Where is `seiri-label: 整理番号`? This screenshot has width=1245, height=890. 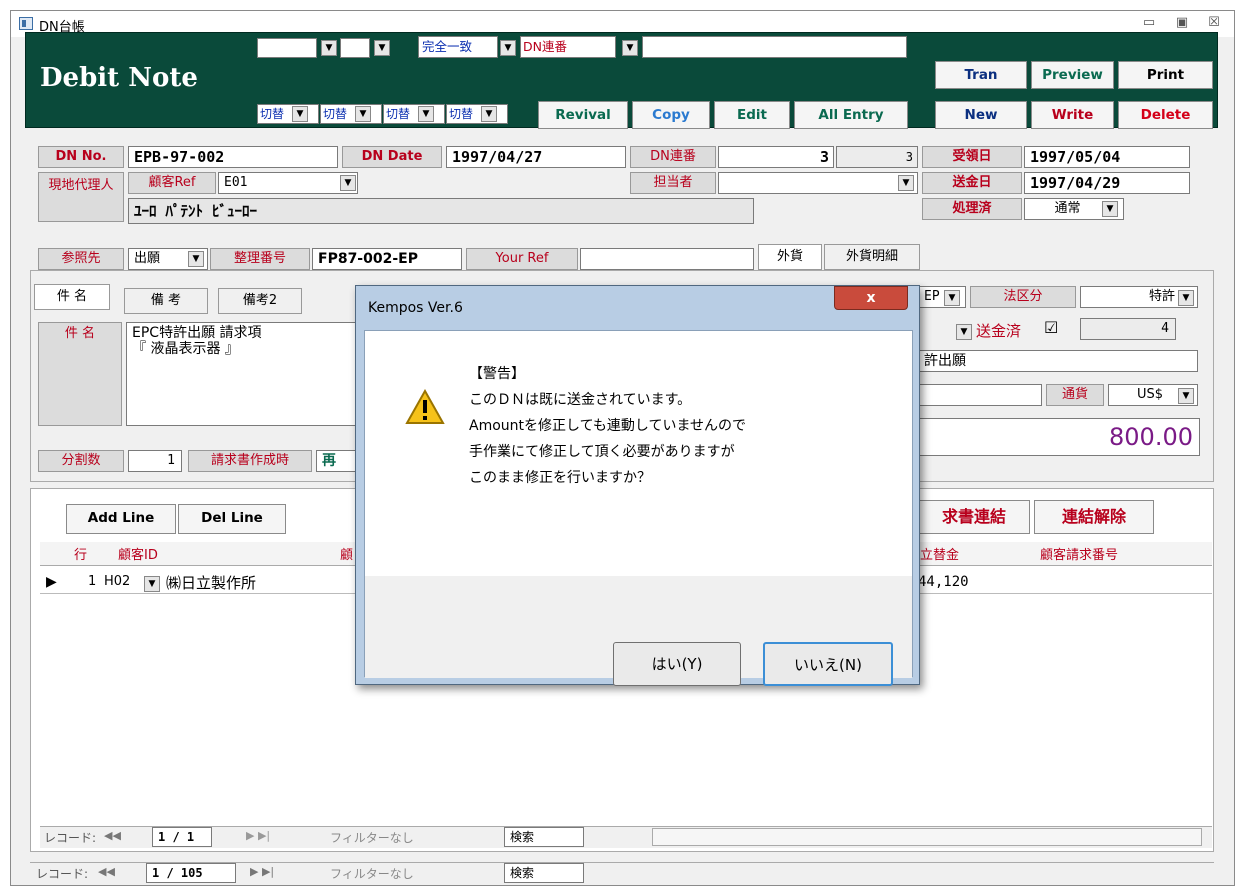
seiri-label: 整理番号 is located at coordinates (260, 259).